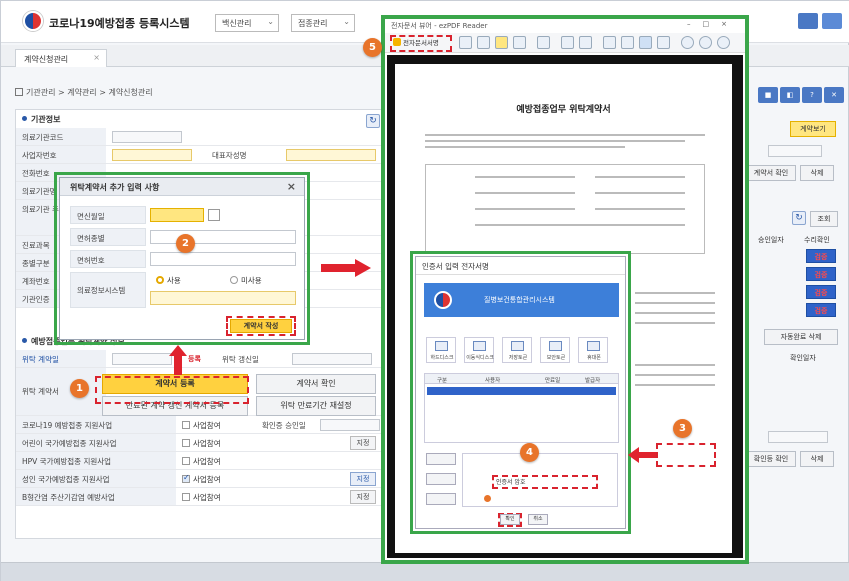 The height and width of the screenshot is (581, 849). What do you see at coordinates (538, 519) in the screenshot?
I see `cancel-button: 취소` at bounding box center [538, 519].